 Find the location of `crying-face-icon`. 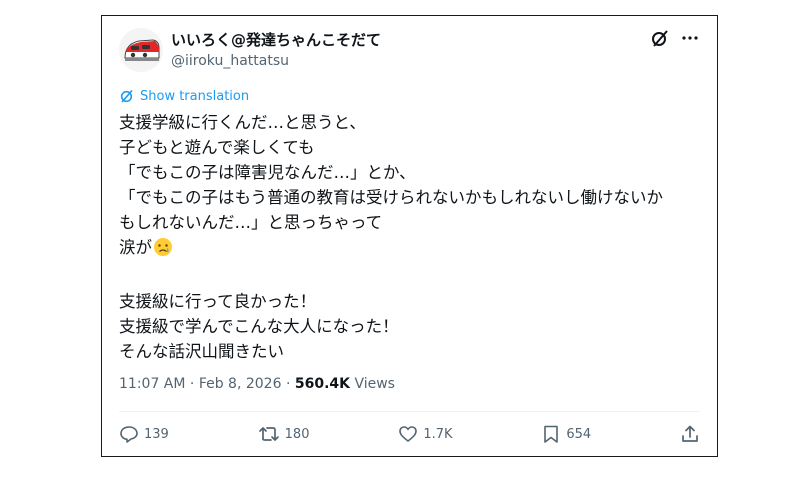

crying-face-icon is located at coordinates (163, 250).